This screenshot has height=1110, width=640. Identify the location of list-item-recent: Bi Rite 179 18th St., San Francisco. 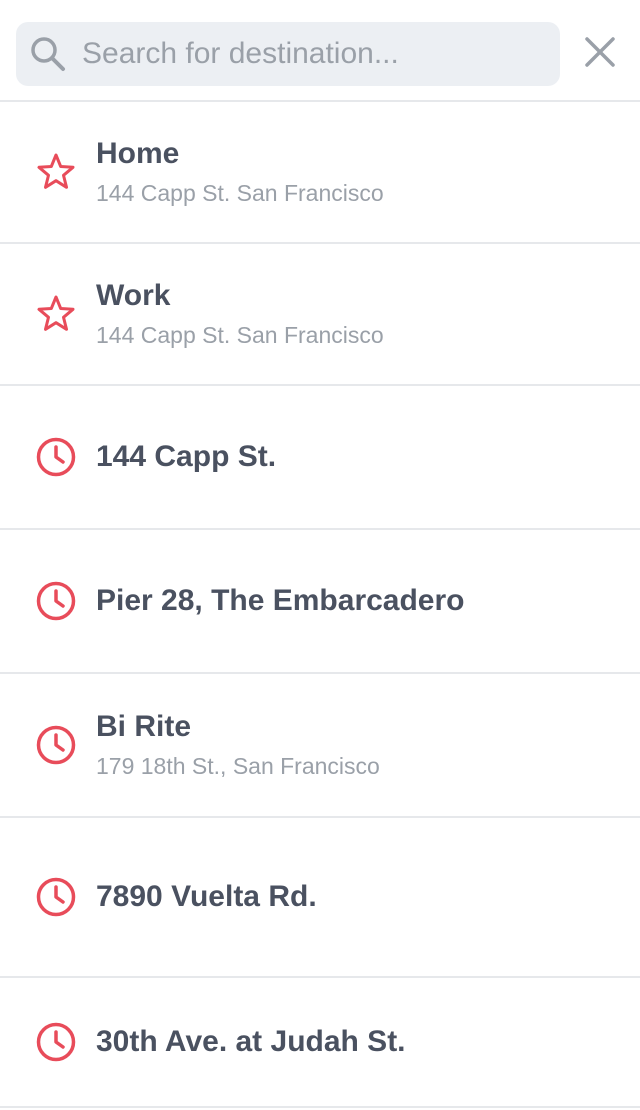
(320, 746).